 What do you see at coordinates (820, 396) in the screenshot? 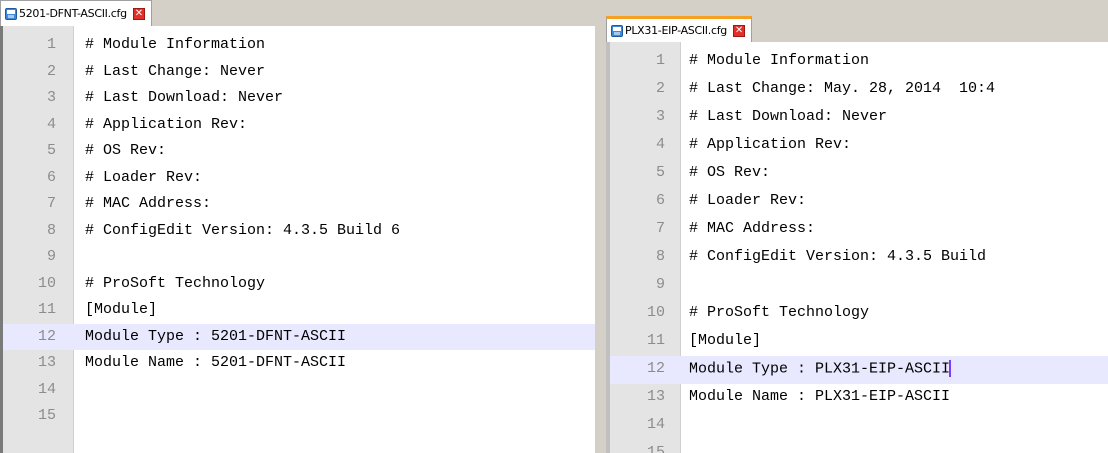
I see `line-text: Module Name : PLX31-EIP-ASCII` at bounding box center [820, 396].